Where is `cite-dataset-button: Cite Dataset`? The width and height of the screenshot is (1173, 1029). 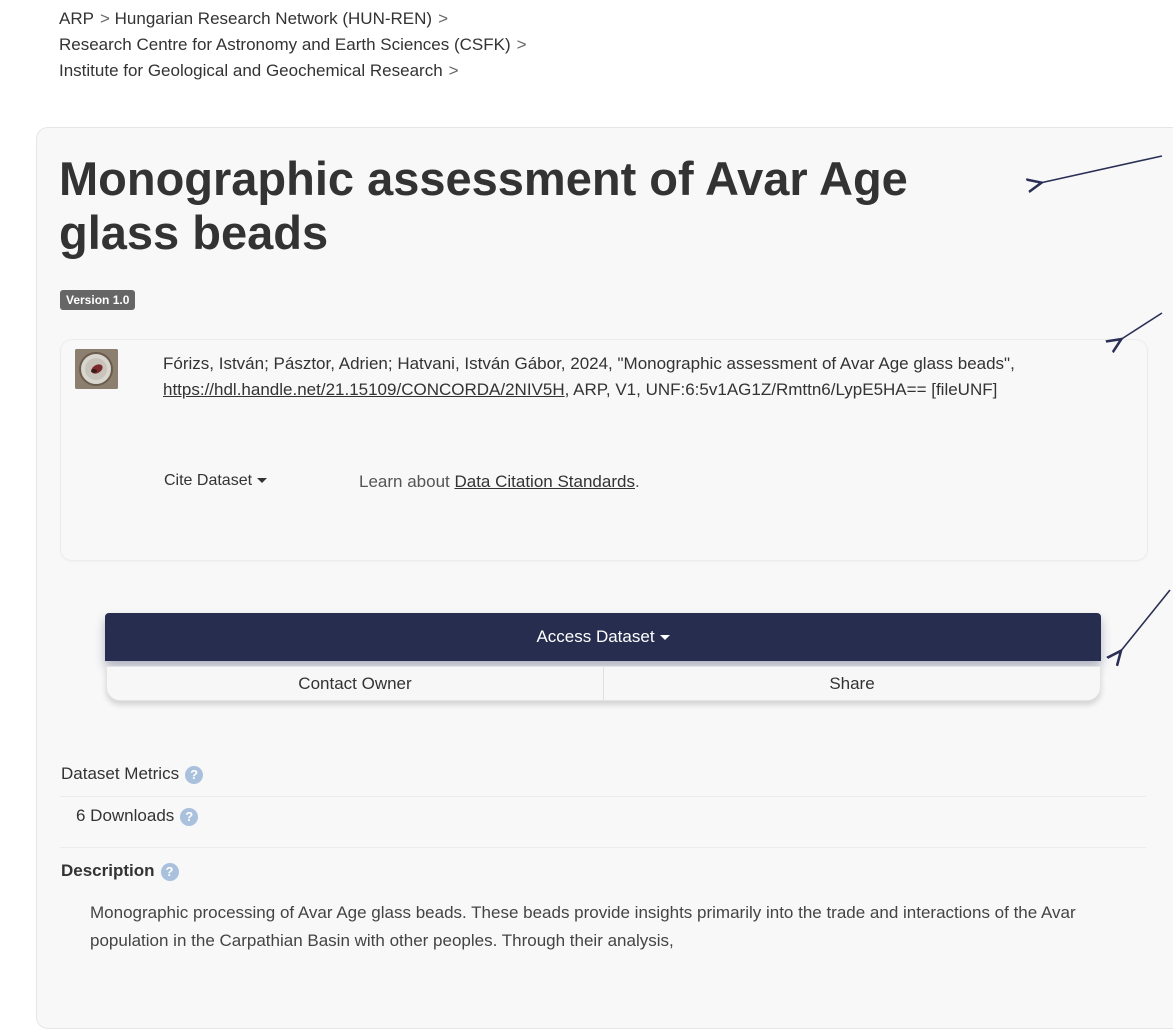
cite-dataset-button: Cite Dataset is located at coordinates (216, 481).